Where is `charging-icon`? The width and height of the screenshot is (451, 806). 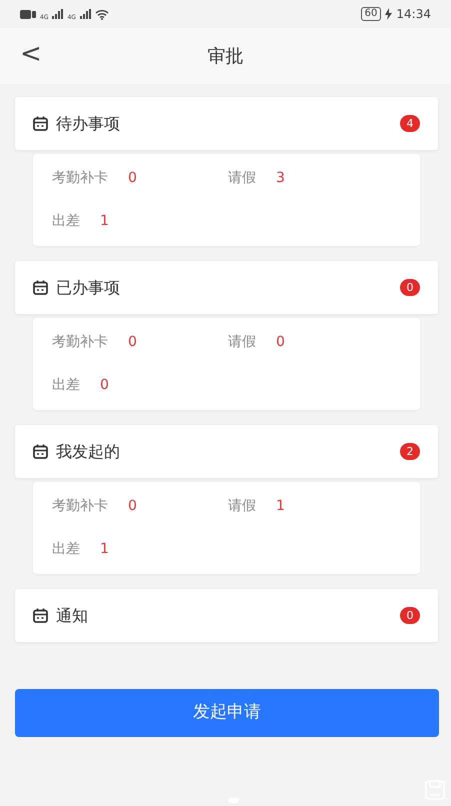 charging-icon is located at coordinates (388, 14).